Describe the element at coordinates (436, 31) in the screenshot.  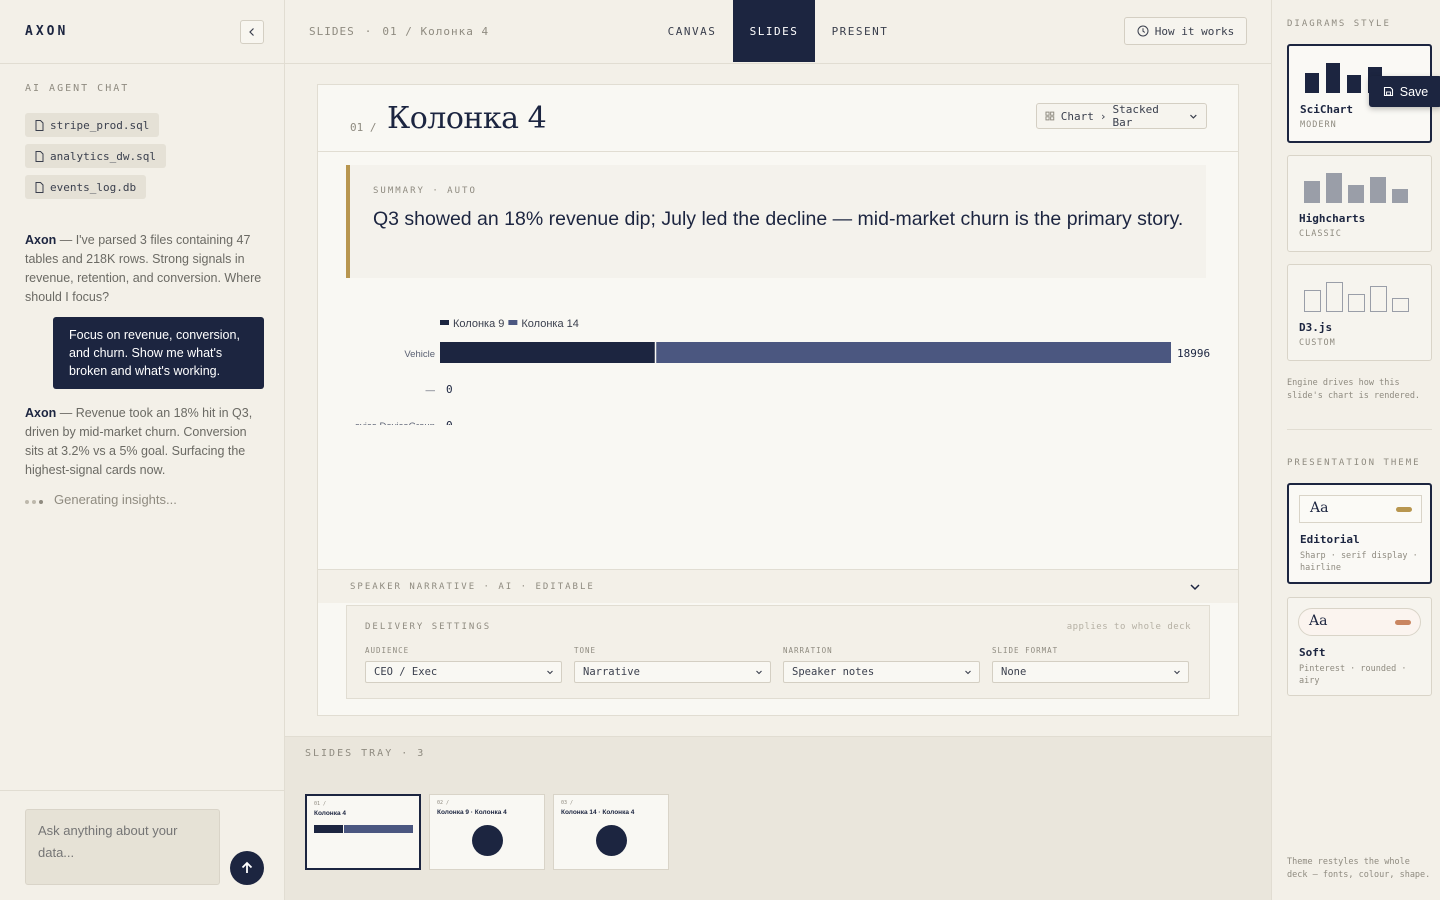
I see `breadcrumb-path: 01 / Колонка 4` at that location.